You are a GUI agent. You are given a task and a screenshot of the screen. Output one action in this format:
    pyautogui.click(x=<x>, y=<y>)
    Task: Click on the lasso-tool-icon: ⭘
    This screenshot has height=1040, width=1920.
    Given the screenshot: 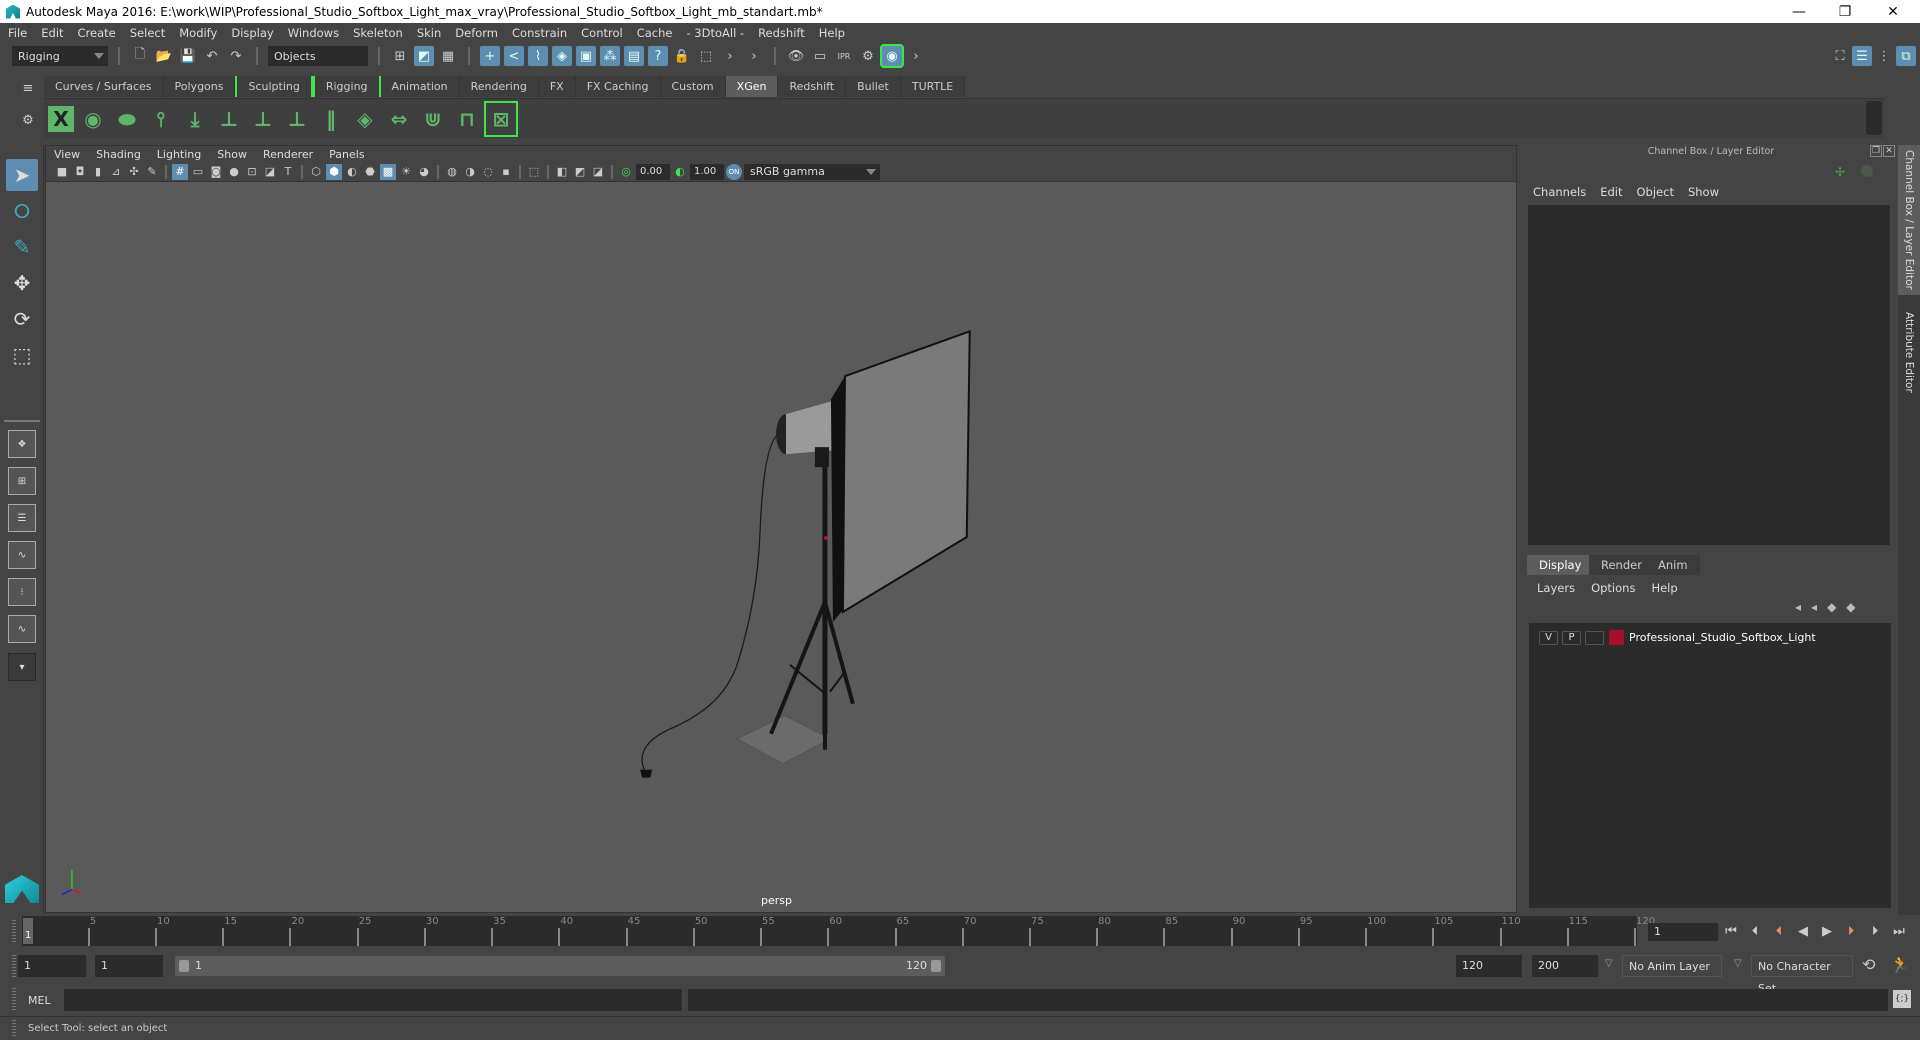 What is the action you would take?
    pyautogui.click(x=22, y=211)
    